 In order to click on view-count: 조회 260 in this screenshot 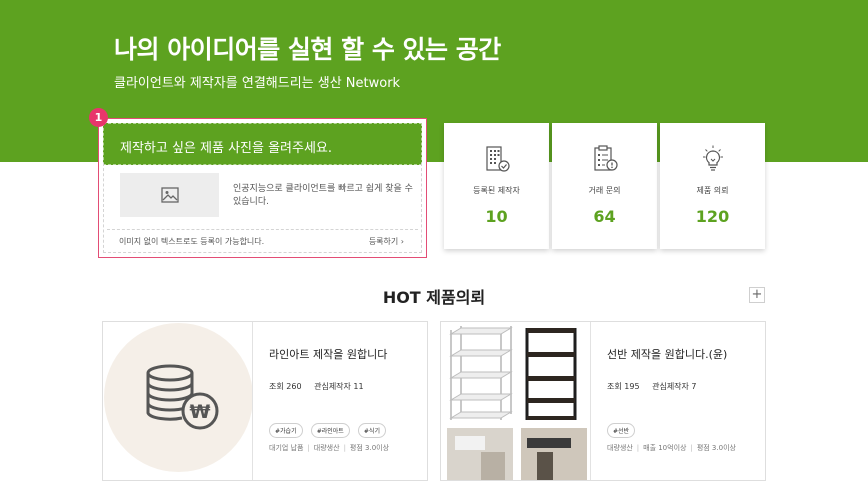, I will do `click(285, 386)`.